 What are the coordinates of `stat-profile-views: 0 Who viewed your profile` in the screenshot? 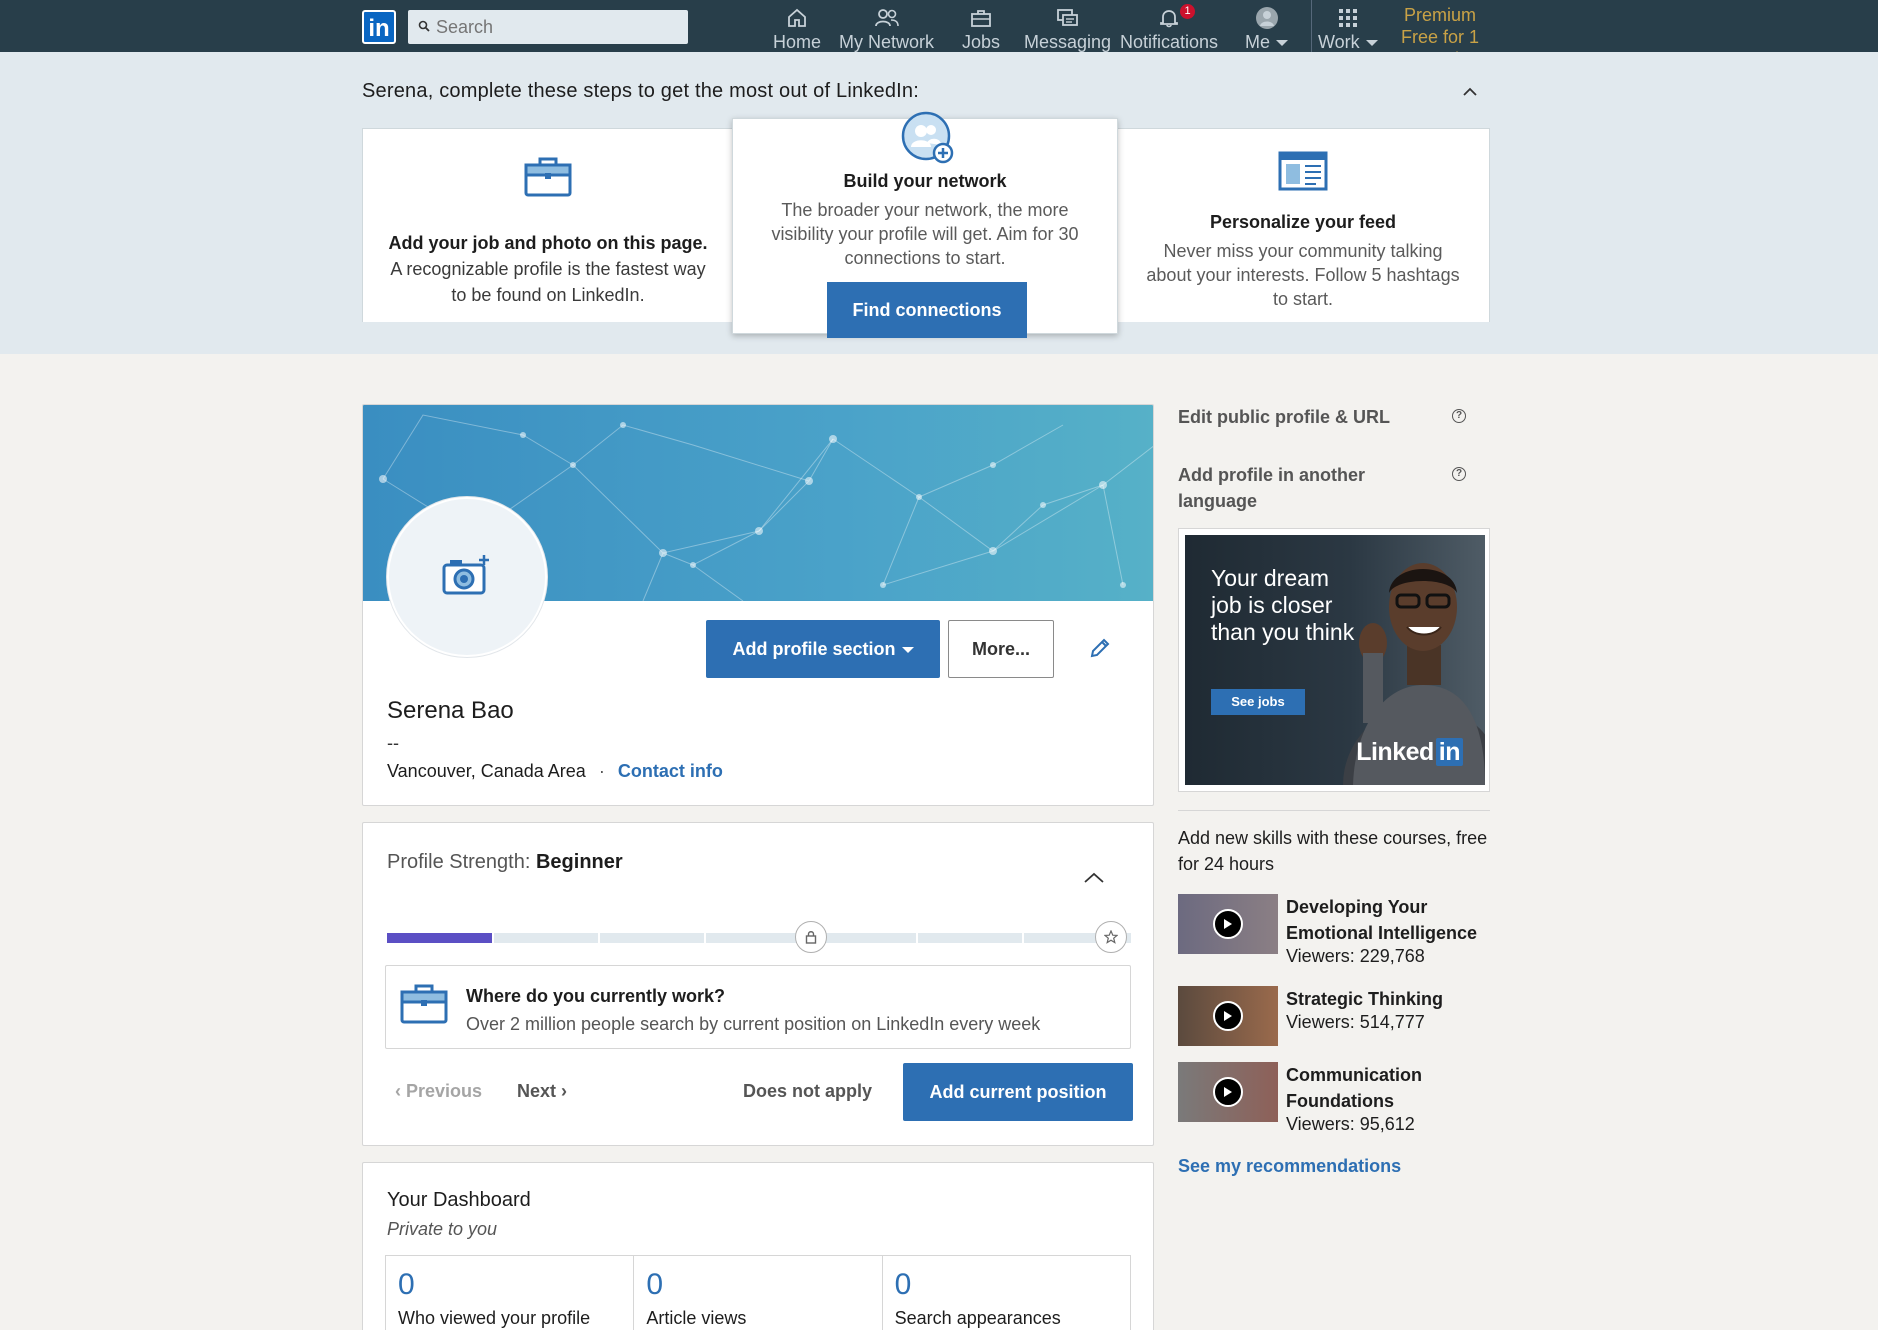 It's located at (510, 1293).